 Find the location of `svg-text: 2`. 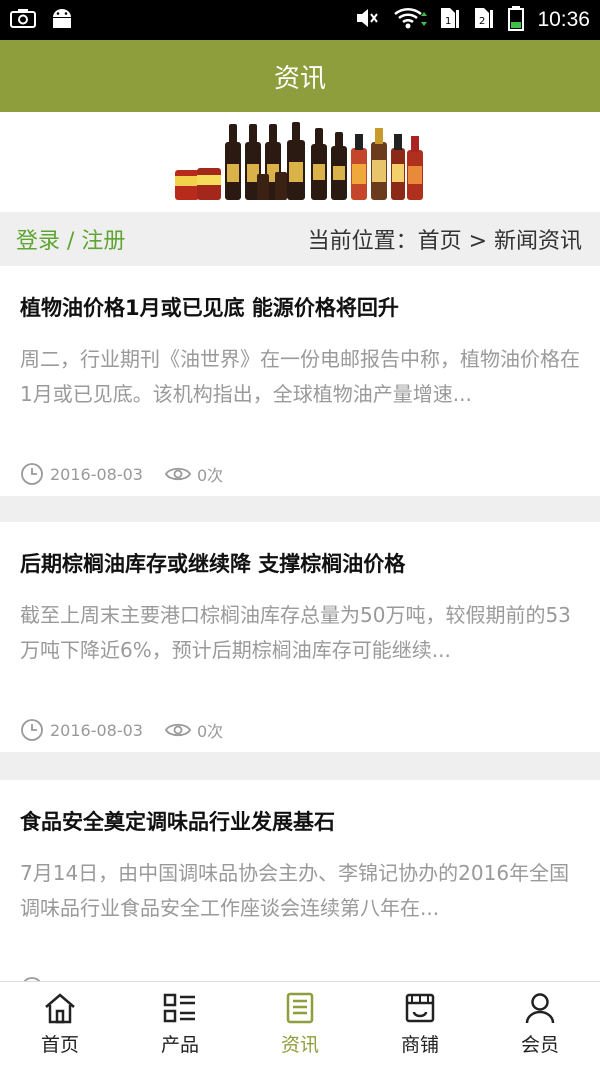

svg-text: 2 is located at coordinates (482, 21).